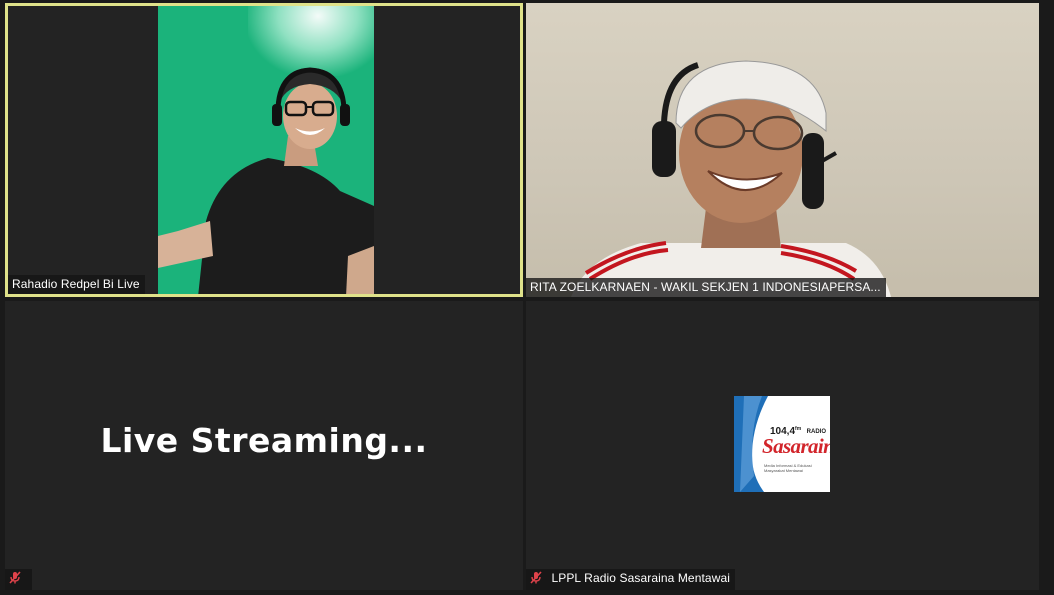  What do you see at coordinates (76, 284) in the screenshot?
I see `participant-name-label: Rahadio Redpel Bi Live` at bounding box center [76, 284].